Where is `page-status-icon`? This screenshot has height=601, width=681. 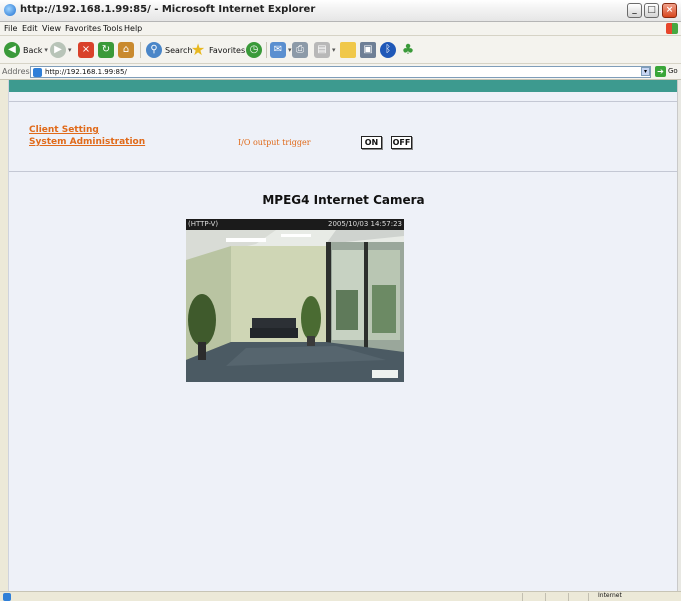
page-status-icon is located at coordinates (7, 597).